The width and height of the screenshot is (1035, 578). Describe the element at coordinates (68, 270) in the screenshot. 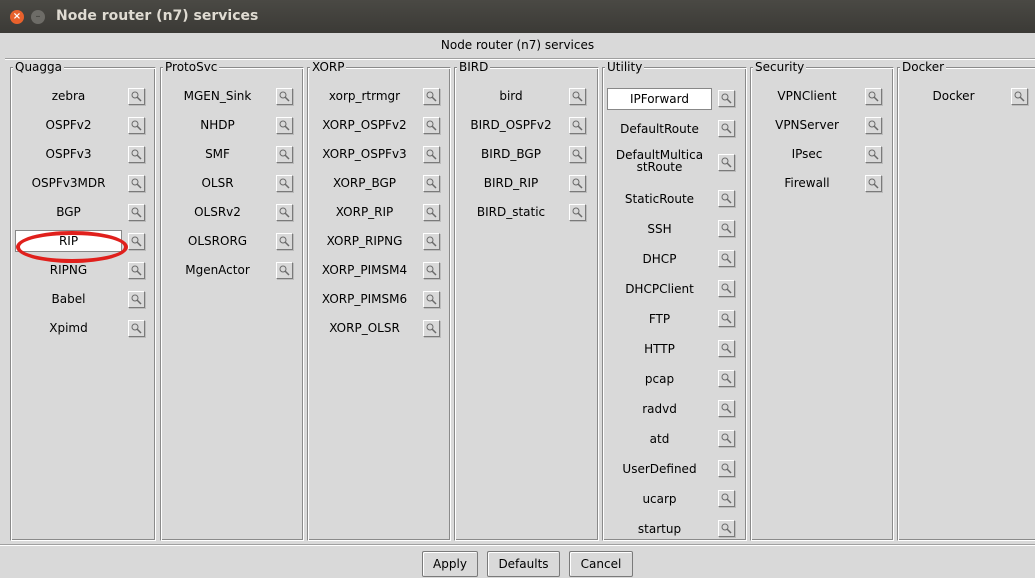

I see `service-toggle-ripng: RIPNG` at that location.